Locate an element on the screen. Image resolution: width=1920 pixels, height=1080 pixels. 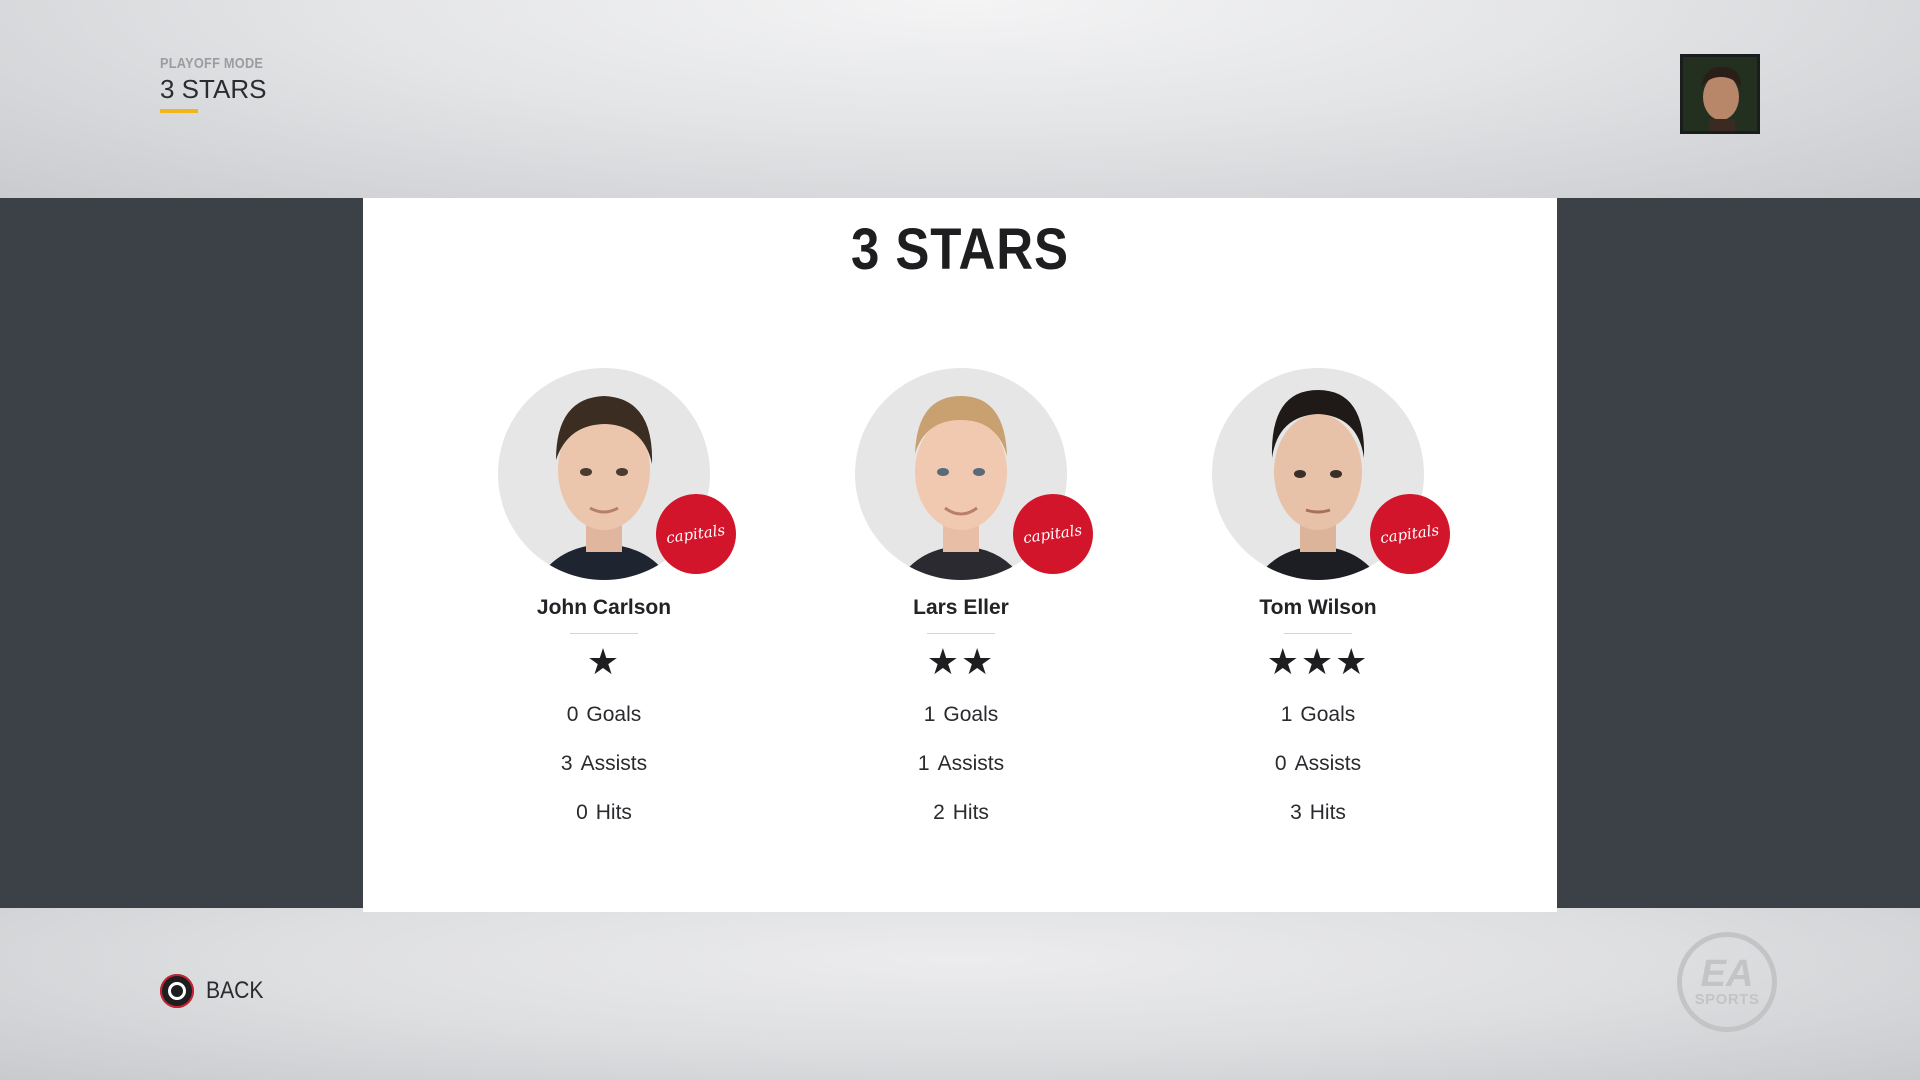
ea-sports-logo: EA SPORTS is located at coordinates (1727, 982).